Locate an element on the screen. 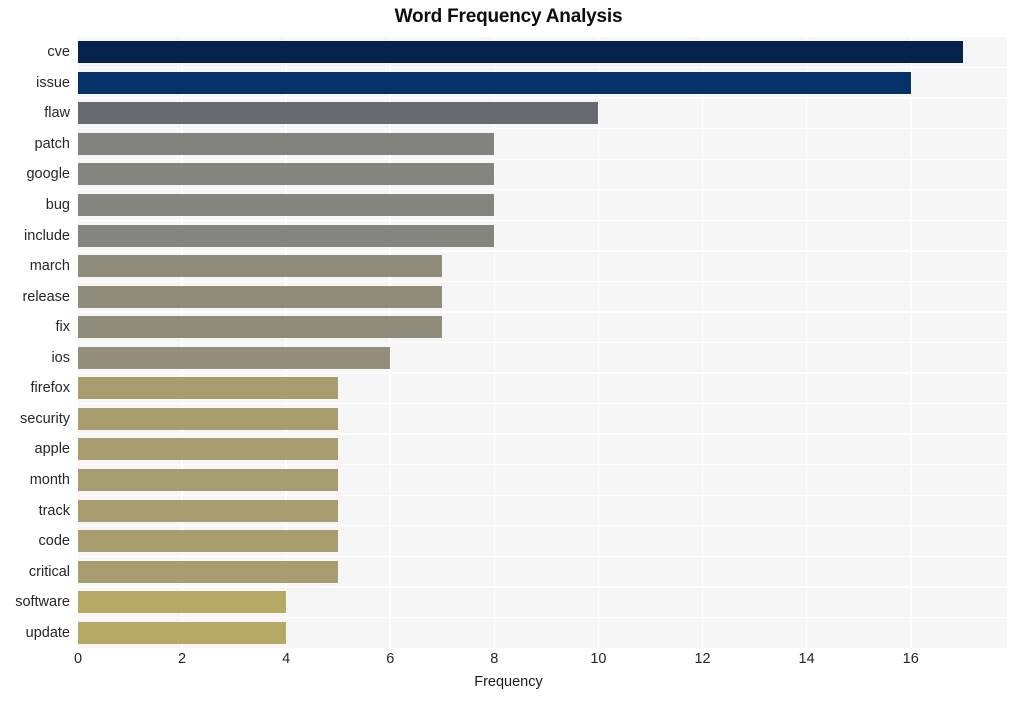  bar-month is located at coordinates (208, 479).